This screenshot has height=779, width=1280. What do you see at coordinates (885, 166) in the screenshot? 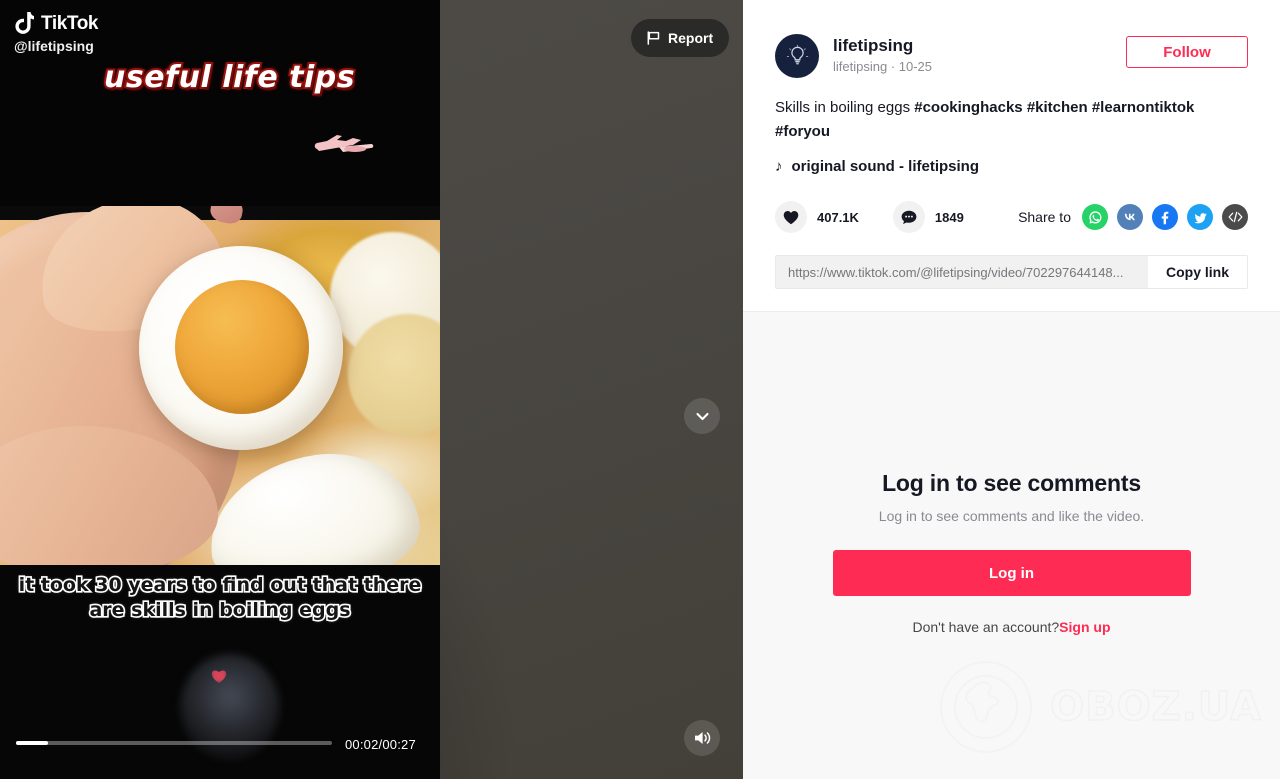
I see `music-label: original sound - lifetipsing` at bounding box center [885, 166].